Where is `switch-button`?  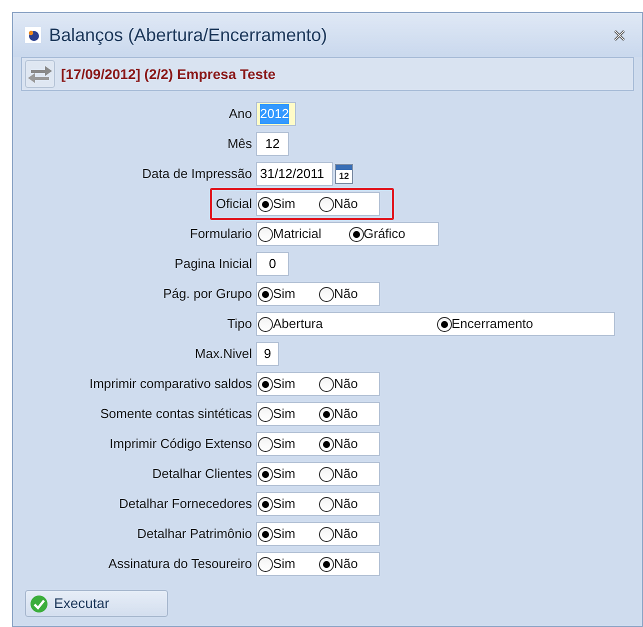 switch-button is located at coordinates (40, 74).